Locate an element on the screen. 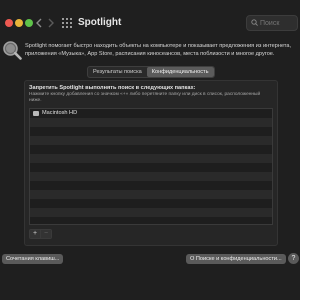  spotlight-magnifier-icon is located at coordinates (12, 50).